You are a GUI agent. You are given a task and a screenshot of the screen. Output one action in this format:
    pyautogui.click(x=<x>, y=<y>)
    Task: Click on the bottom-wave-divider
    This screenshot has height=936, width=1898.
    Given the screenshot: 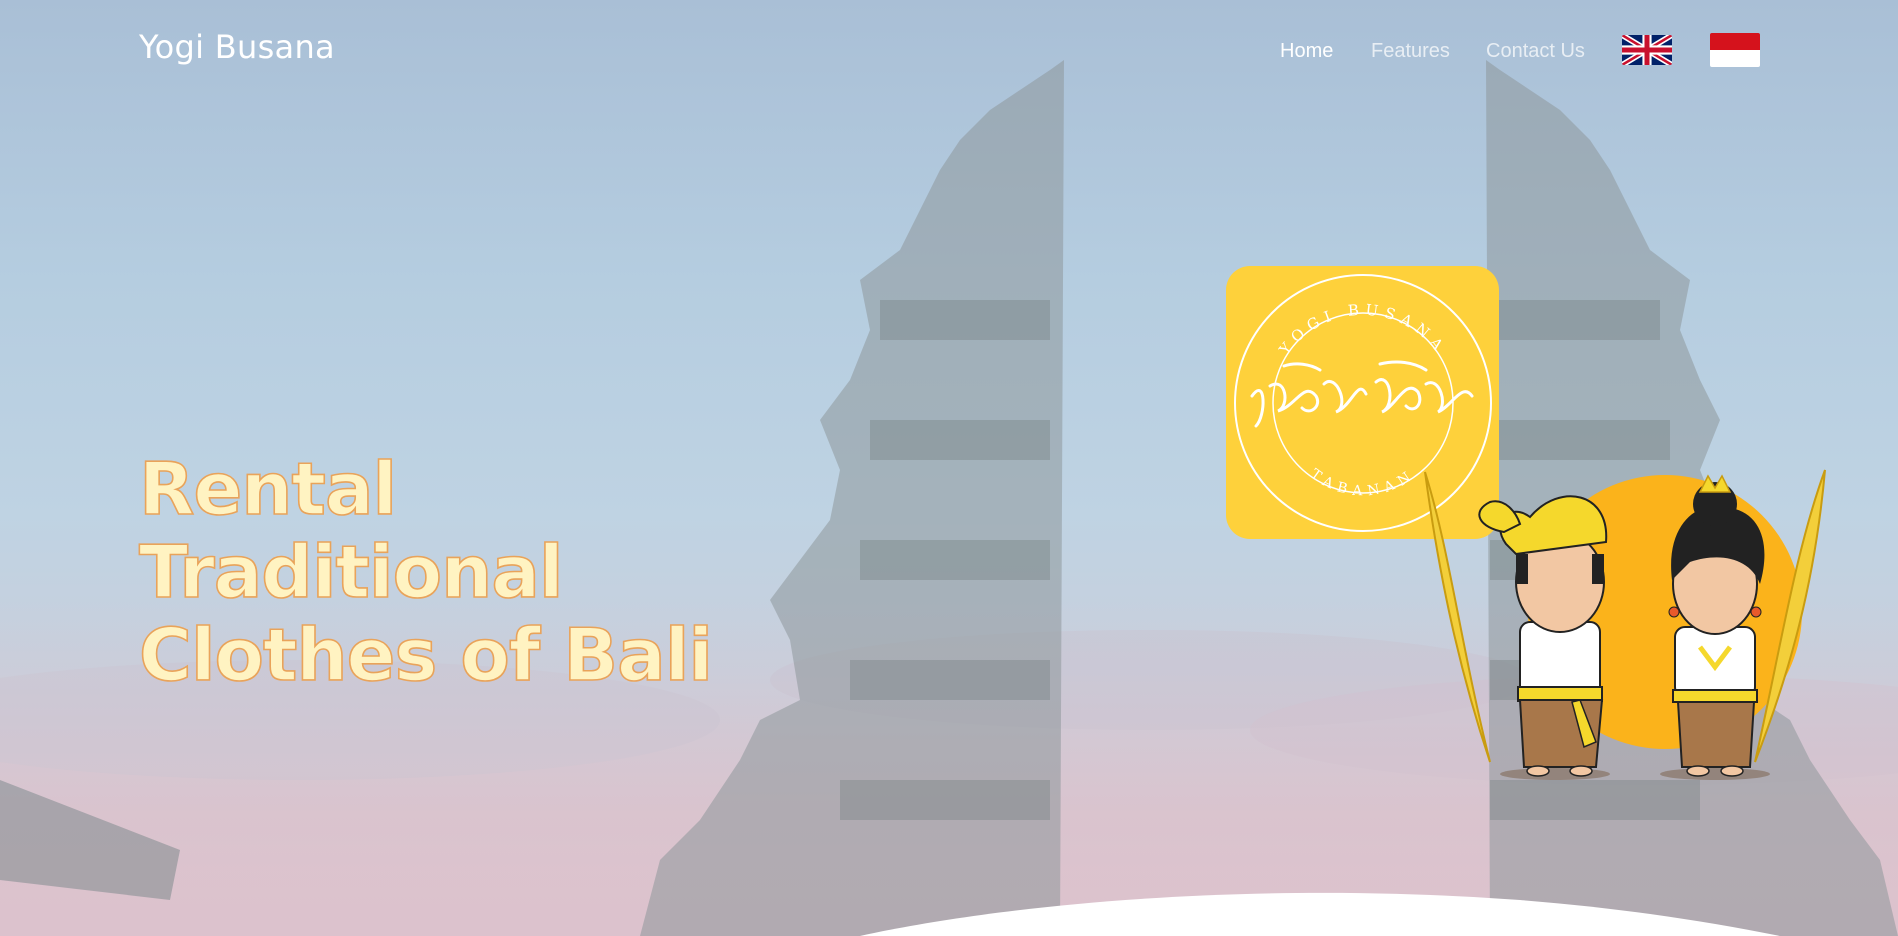 What is the action you would take?
    pyautogui.click(x=1320, y=914)
    